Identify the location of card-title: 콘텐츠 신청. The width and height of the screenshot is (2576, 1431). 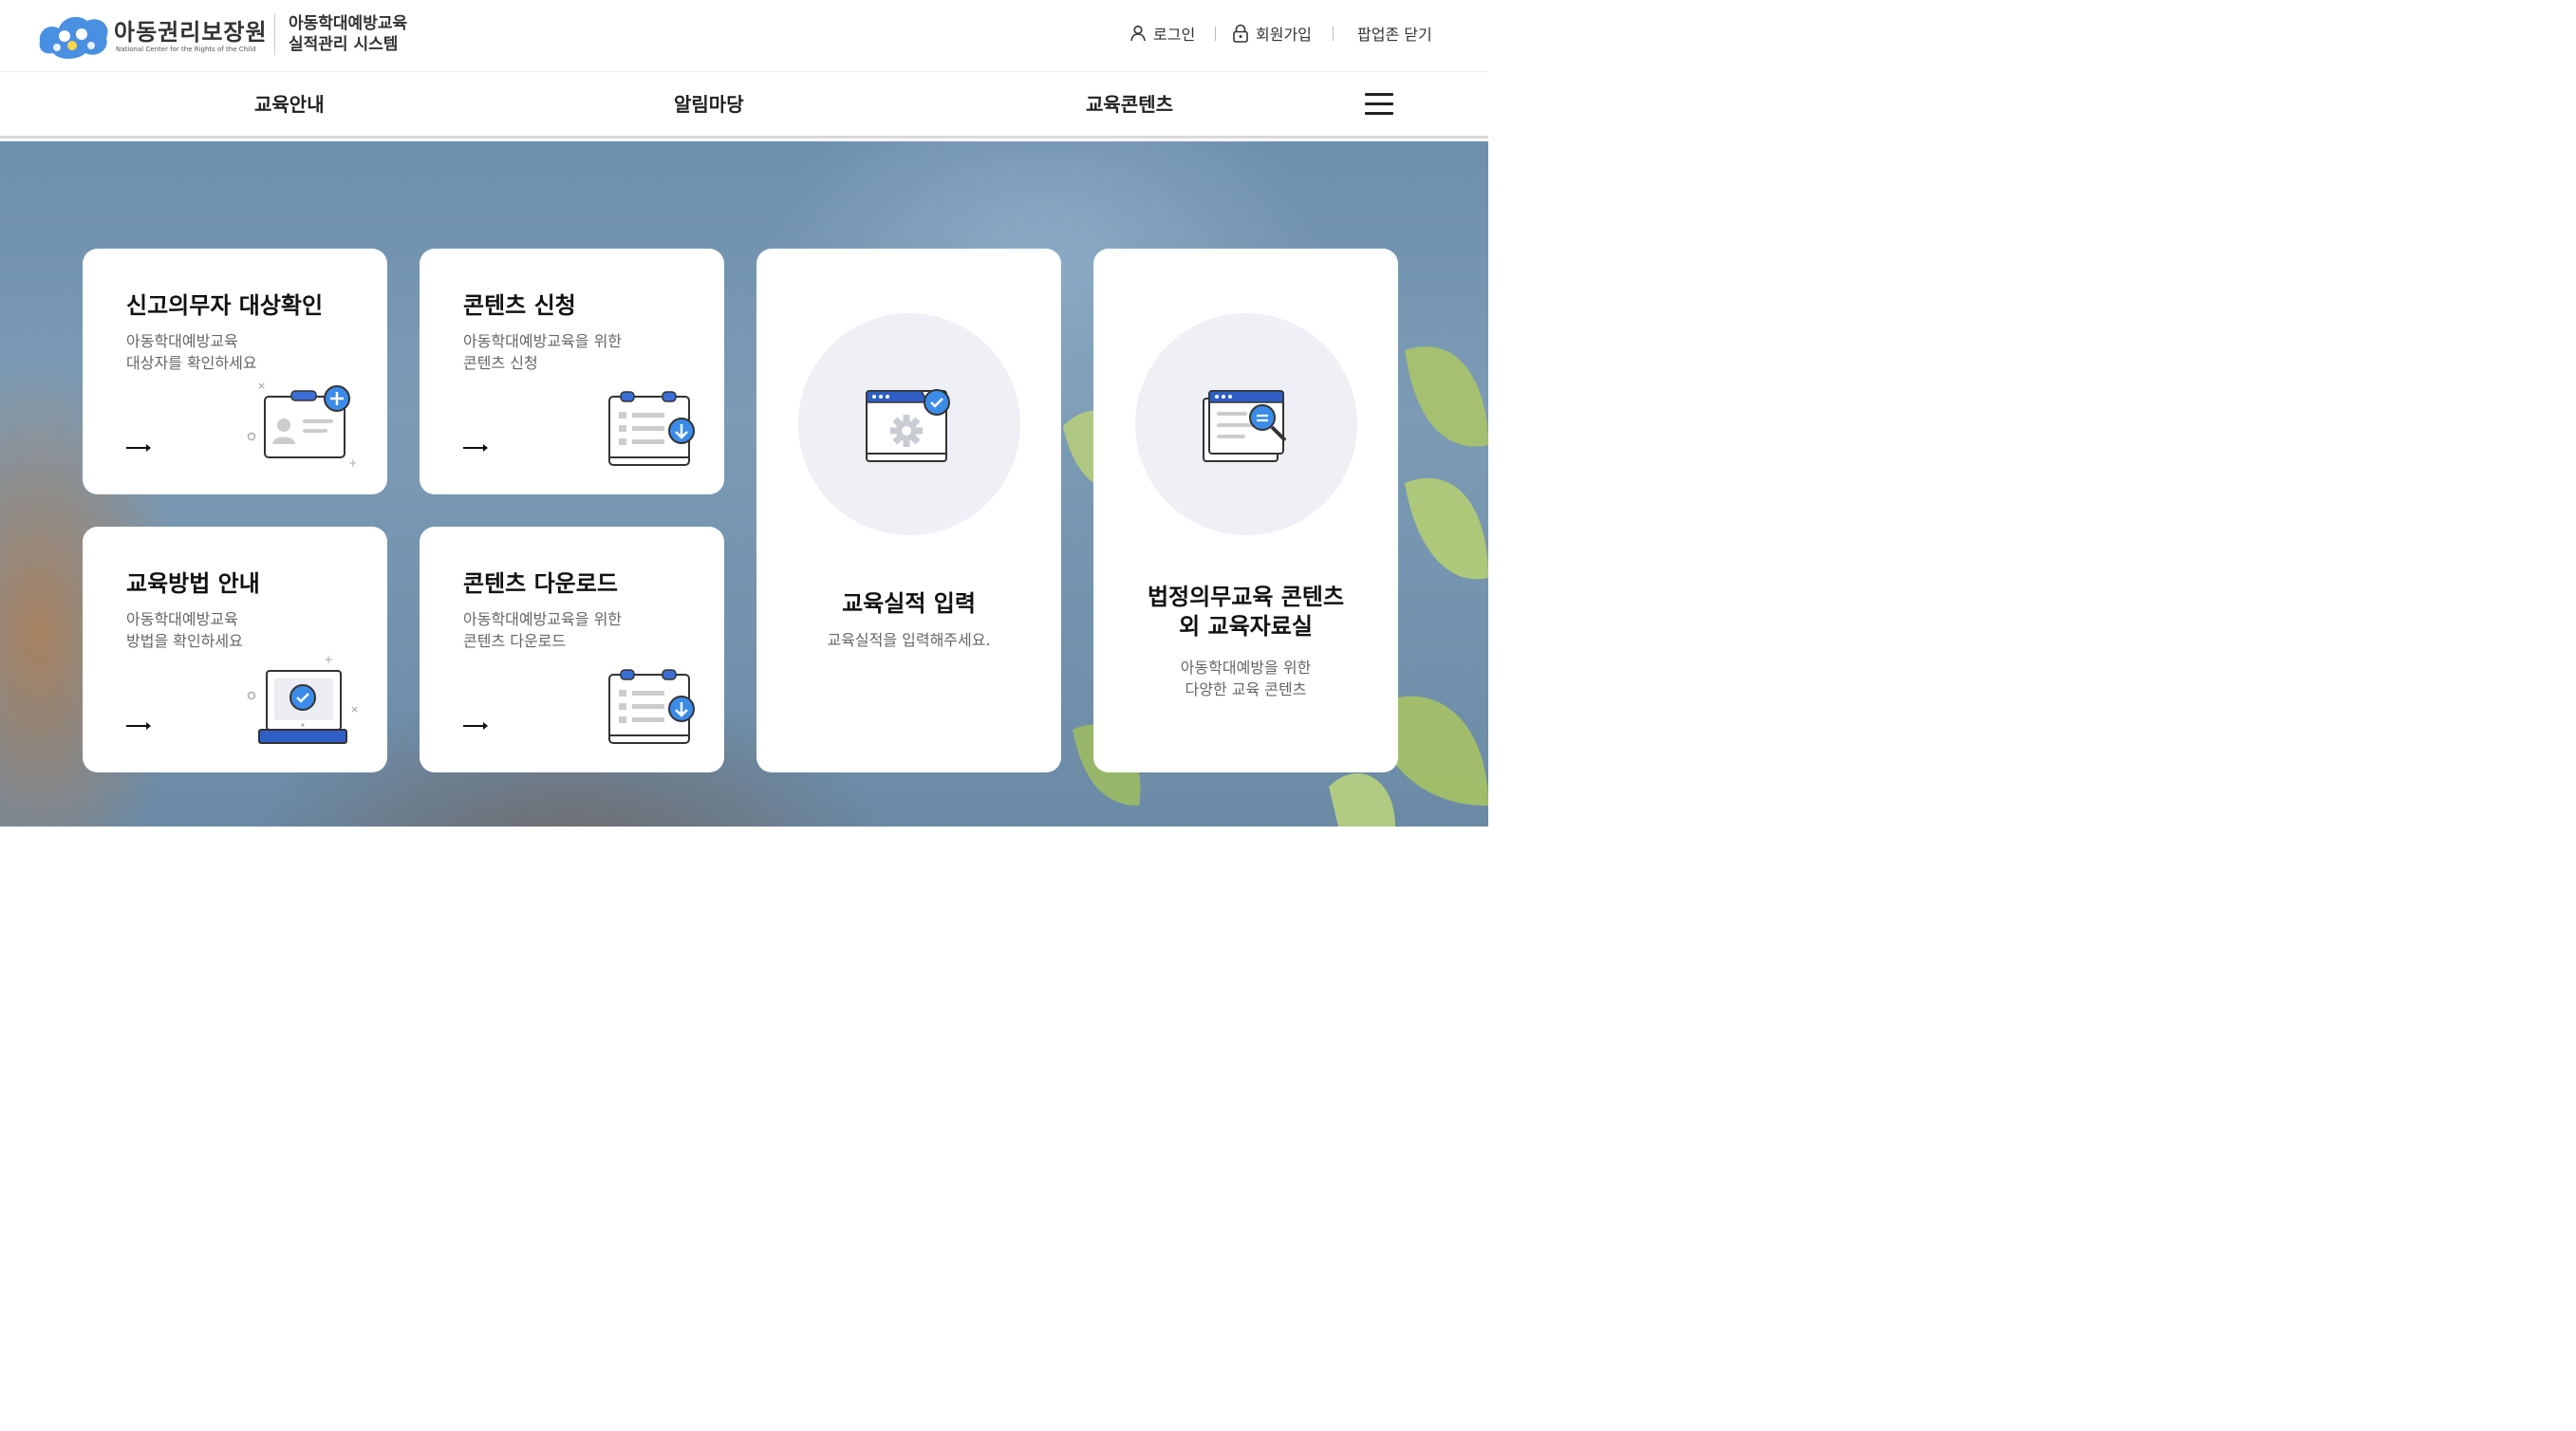
(519, 305).